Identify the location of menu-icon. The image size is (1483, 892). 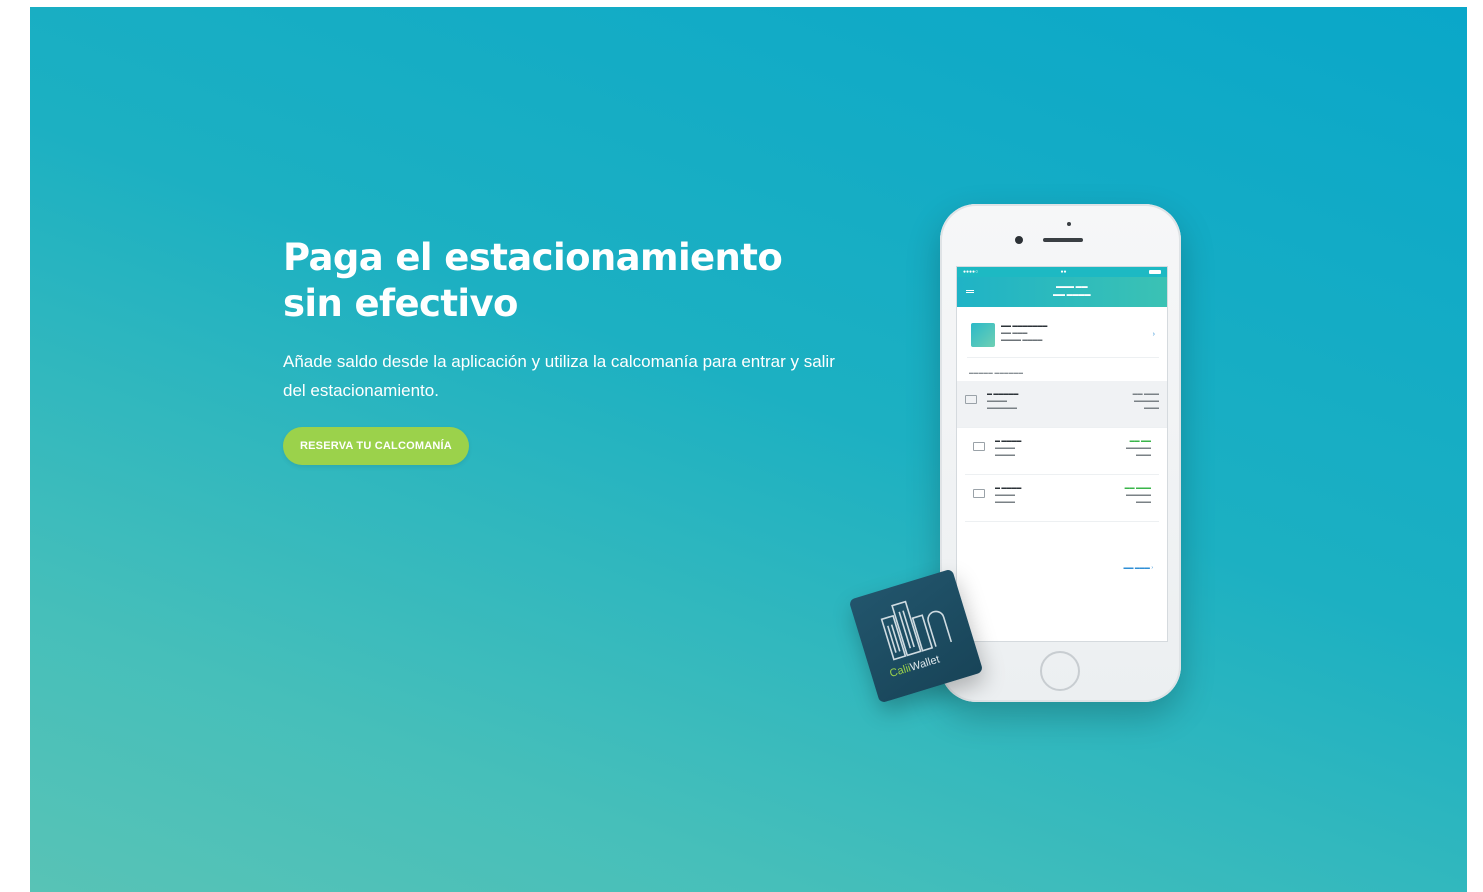
(970, 290).